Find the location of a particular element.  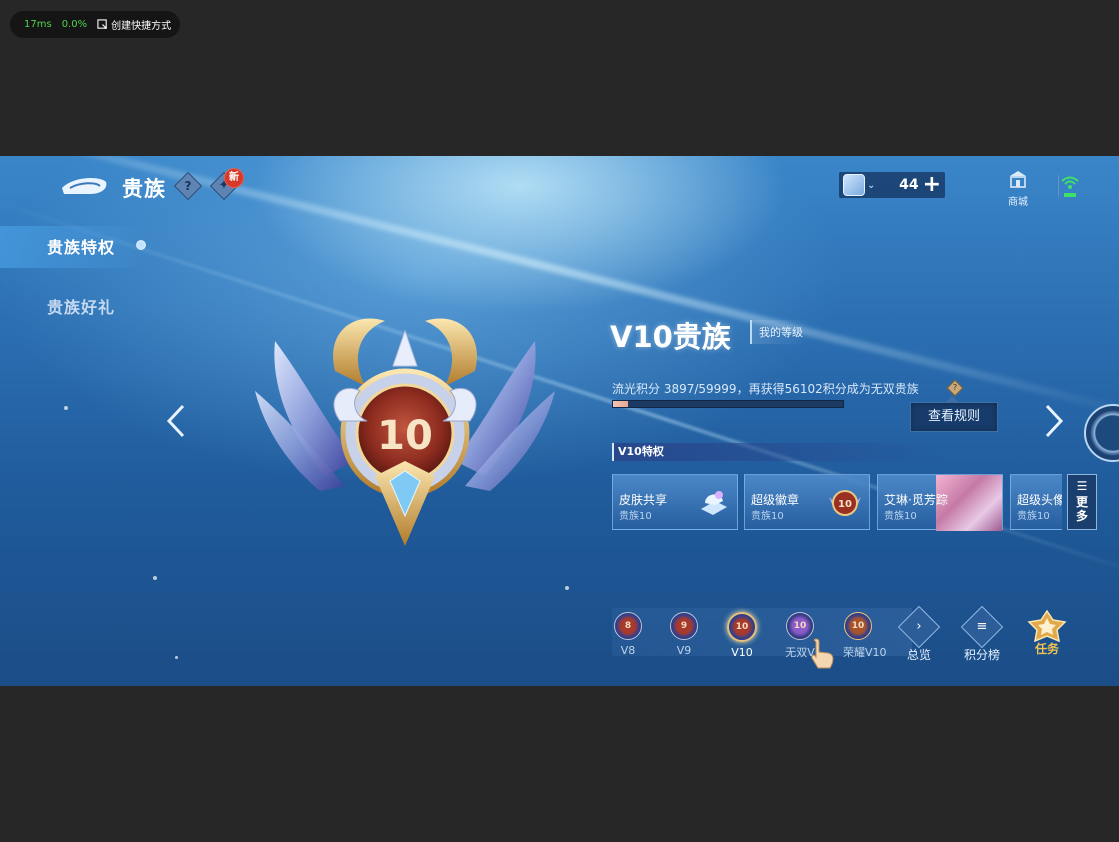

super-badge-icon: 10 is located at coordinates (845, 503).